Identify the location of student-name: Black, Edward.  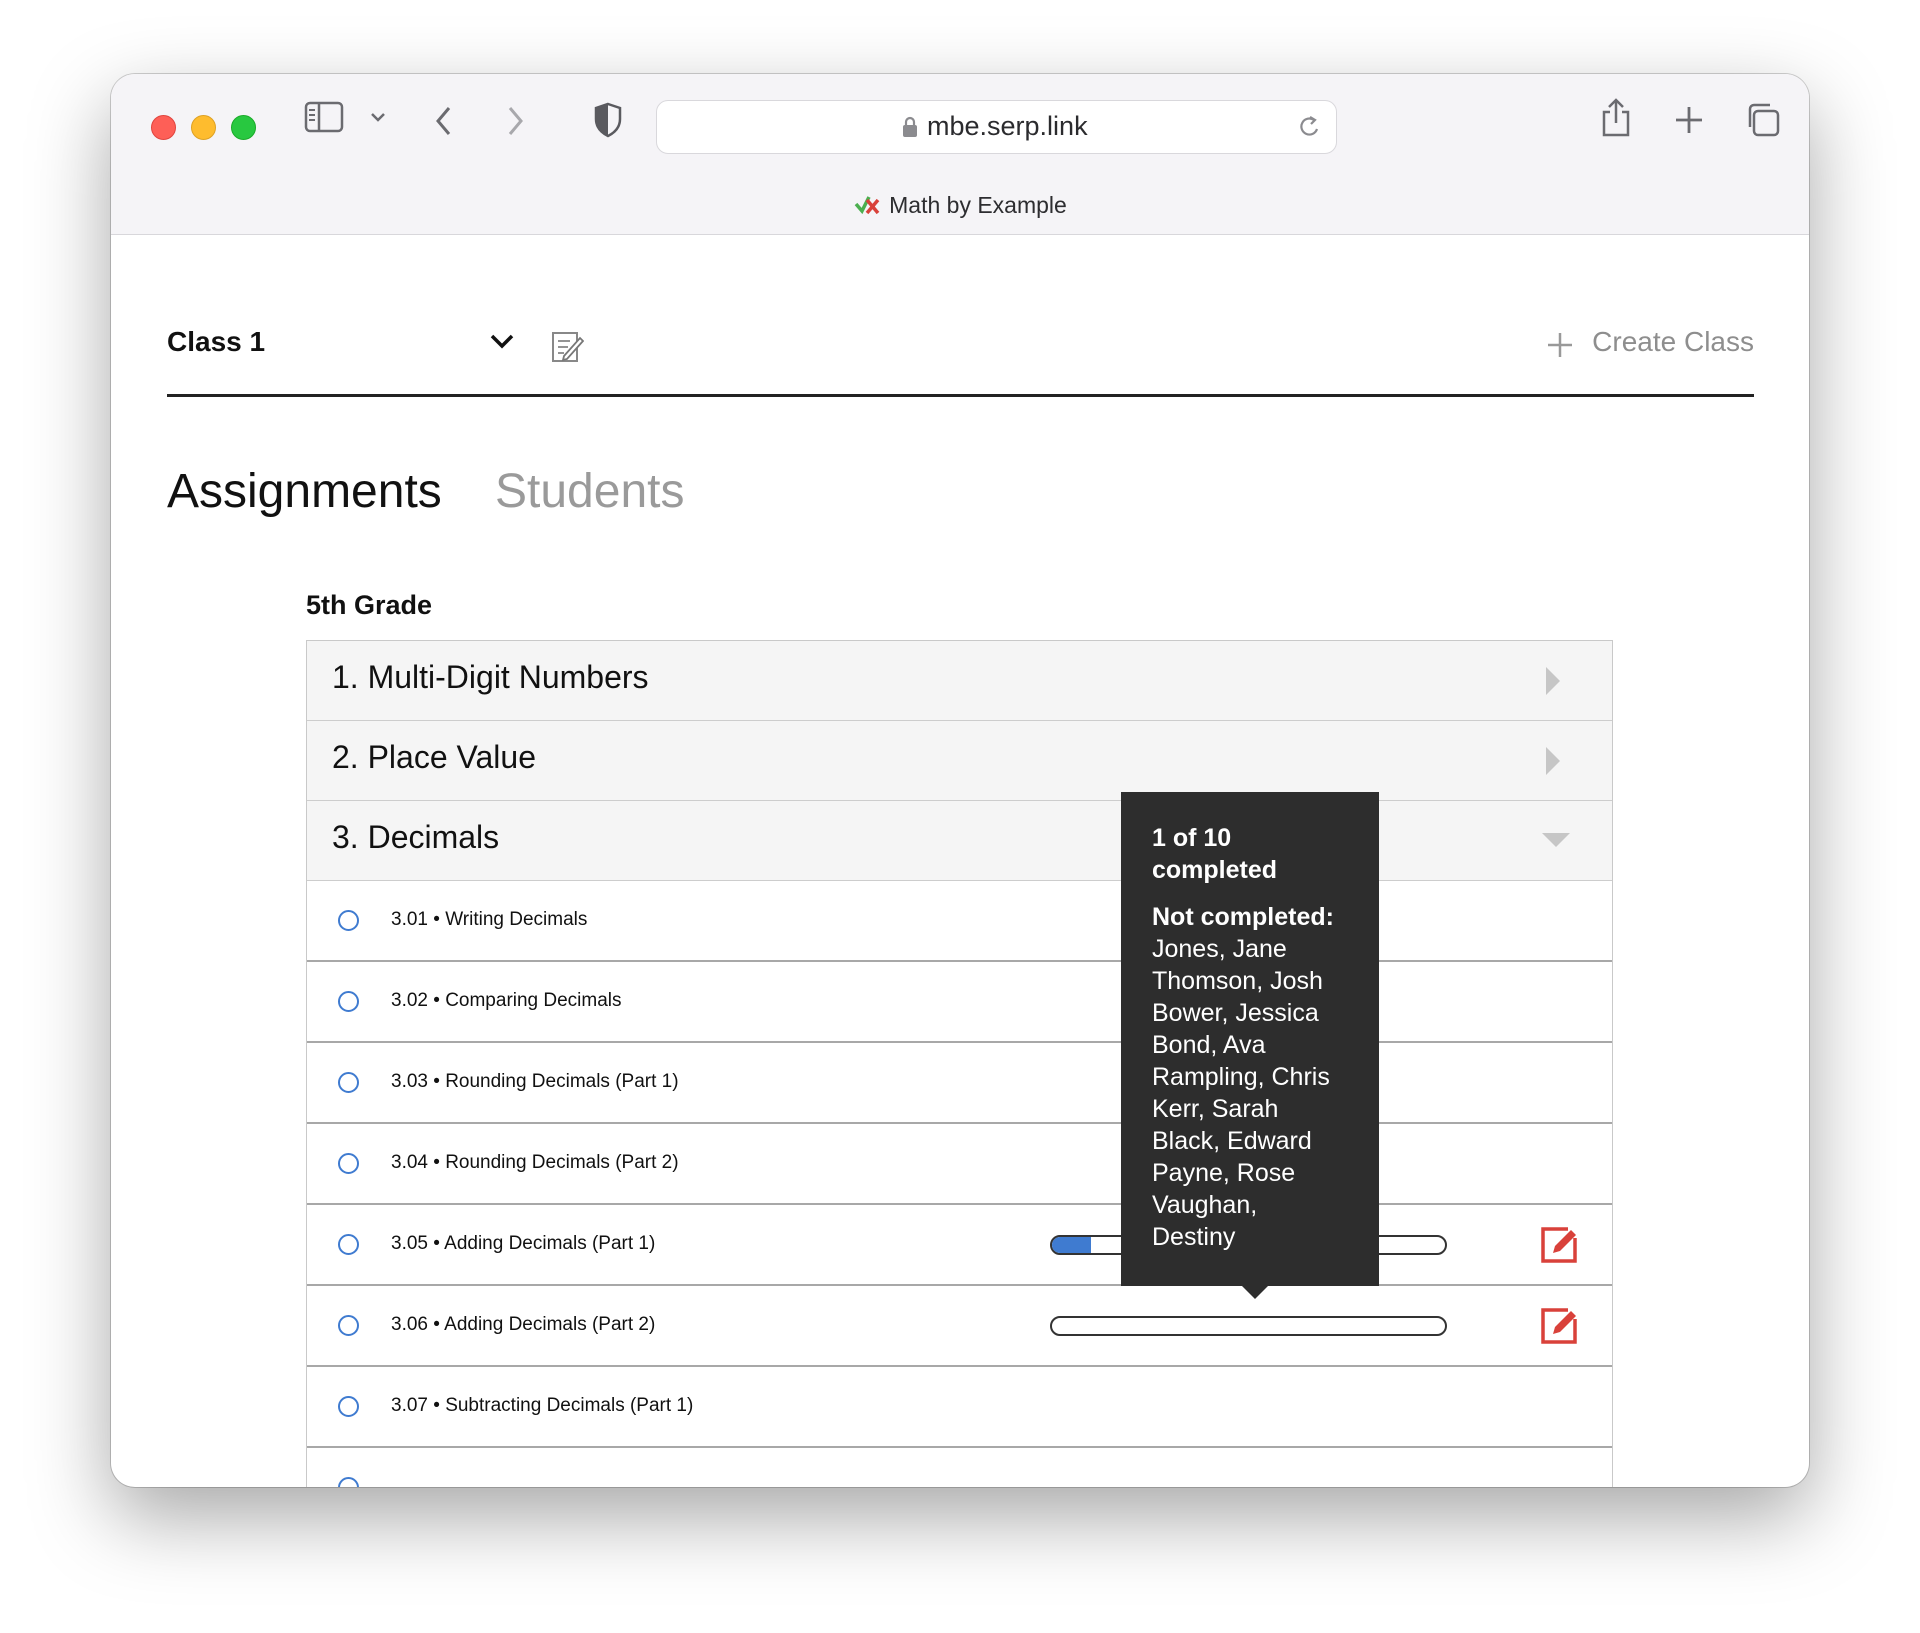
(1232, 1141).